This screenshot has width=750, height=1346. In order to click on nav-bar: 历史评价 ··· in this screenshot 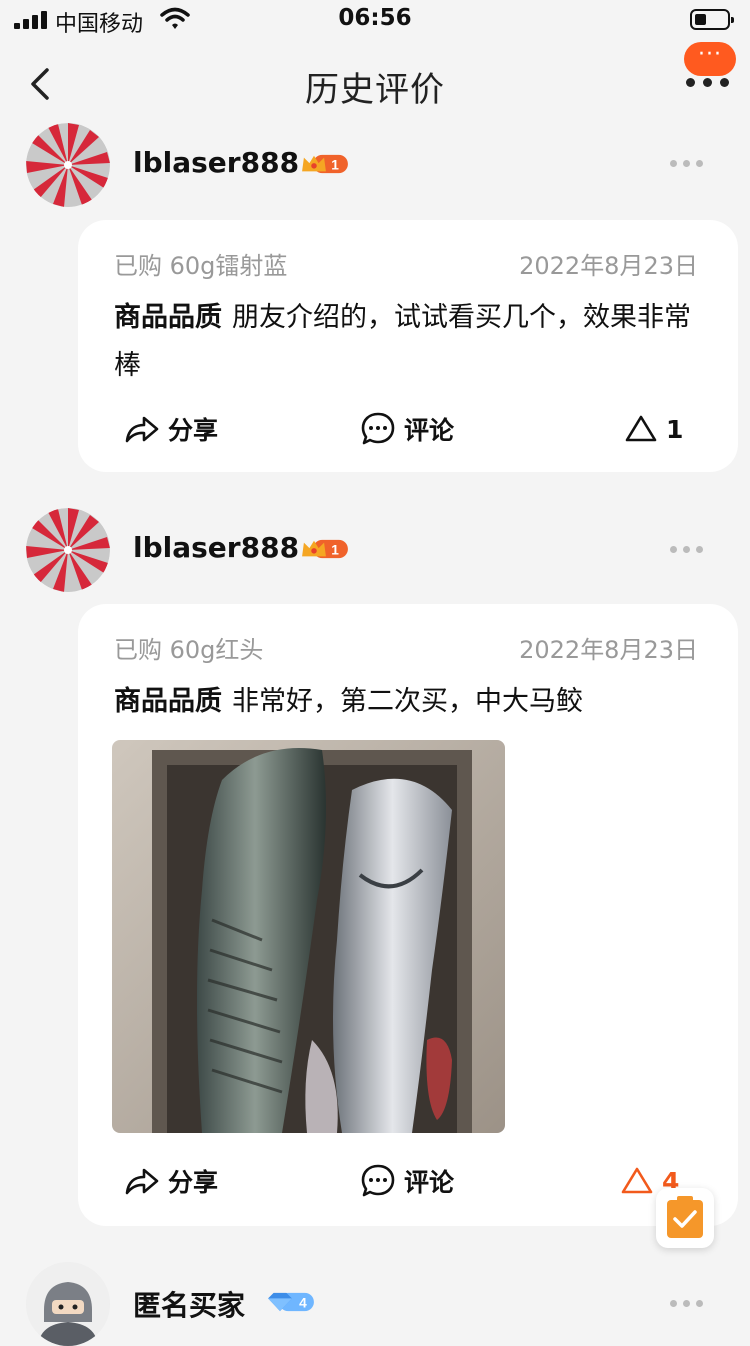, I will do `click(375, 84)`.